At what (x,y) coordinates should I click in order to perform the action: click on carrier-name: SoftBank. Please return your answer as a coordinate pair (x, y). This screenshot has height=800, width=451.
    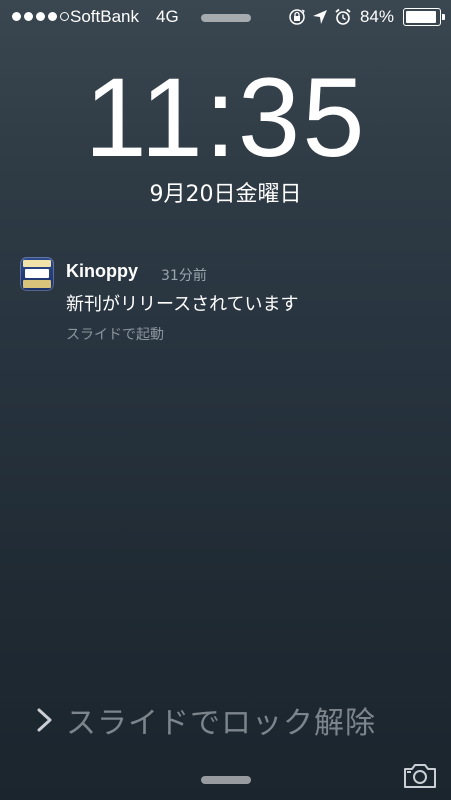
    Looking at the image, I should click on (104, 16).